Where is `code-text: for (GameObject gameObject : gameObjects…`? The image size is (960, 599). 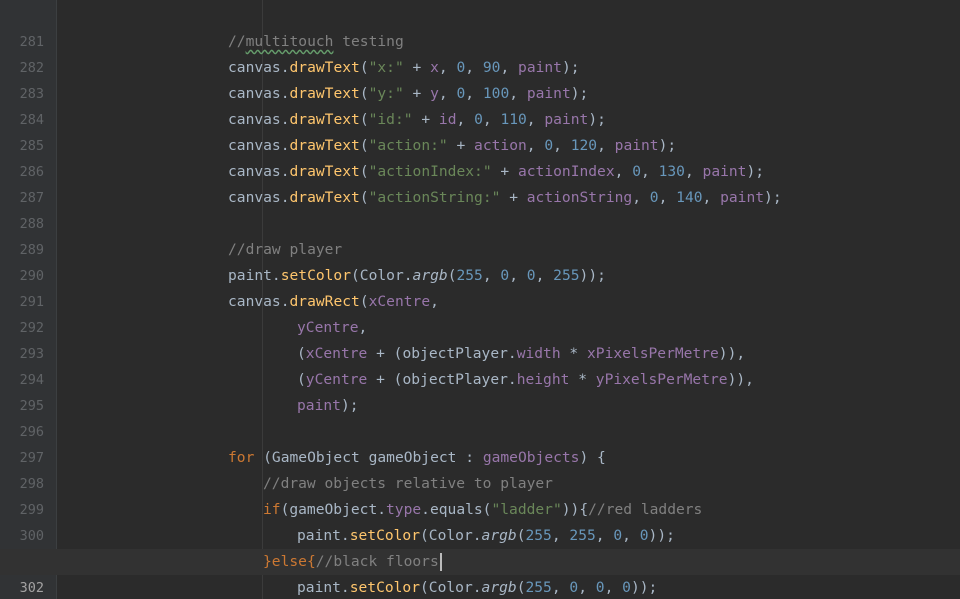 code-text: for (GameObject gameObject : gameObjects… is located at coordinates (417, 458).